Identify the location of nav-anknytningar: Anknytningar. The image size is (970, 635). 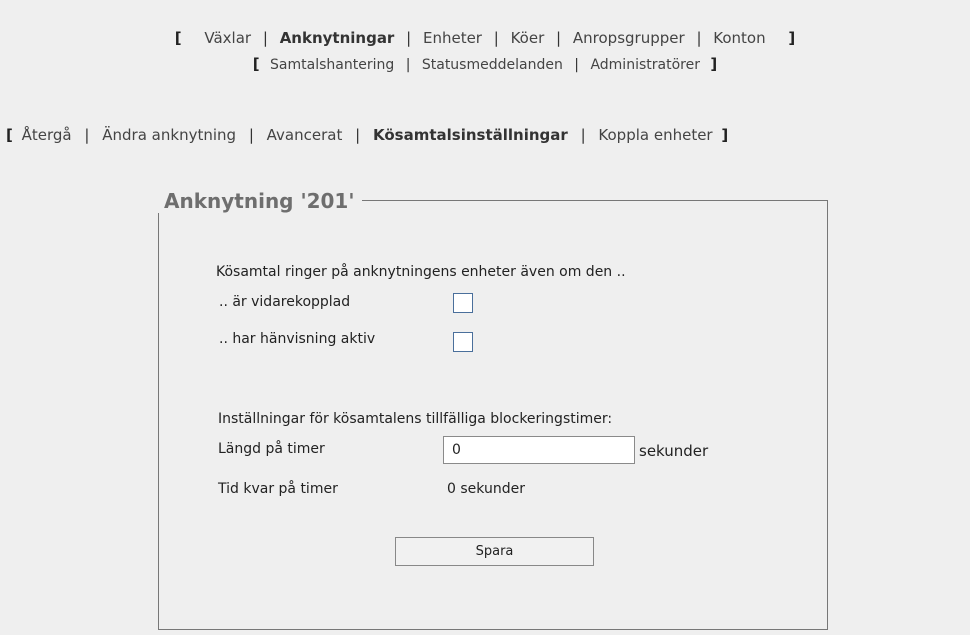
(337, 38).